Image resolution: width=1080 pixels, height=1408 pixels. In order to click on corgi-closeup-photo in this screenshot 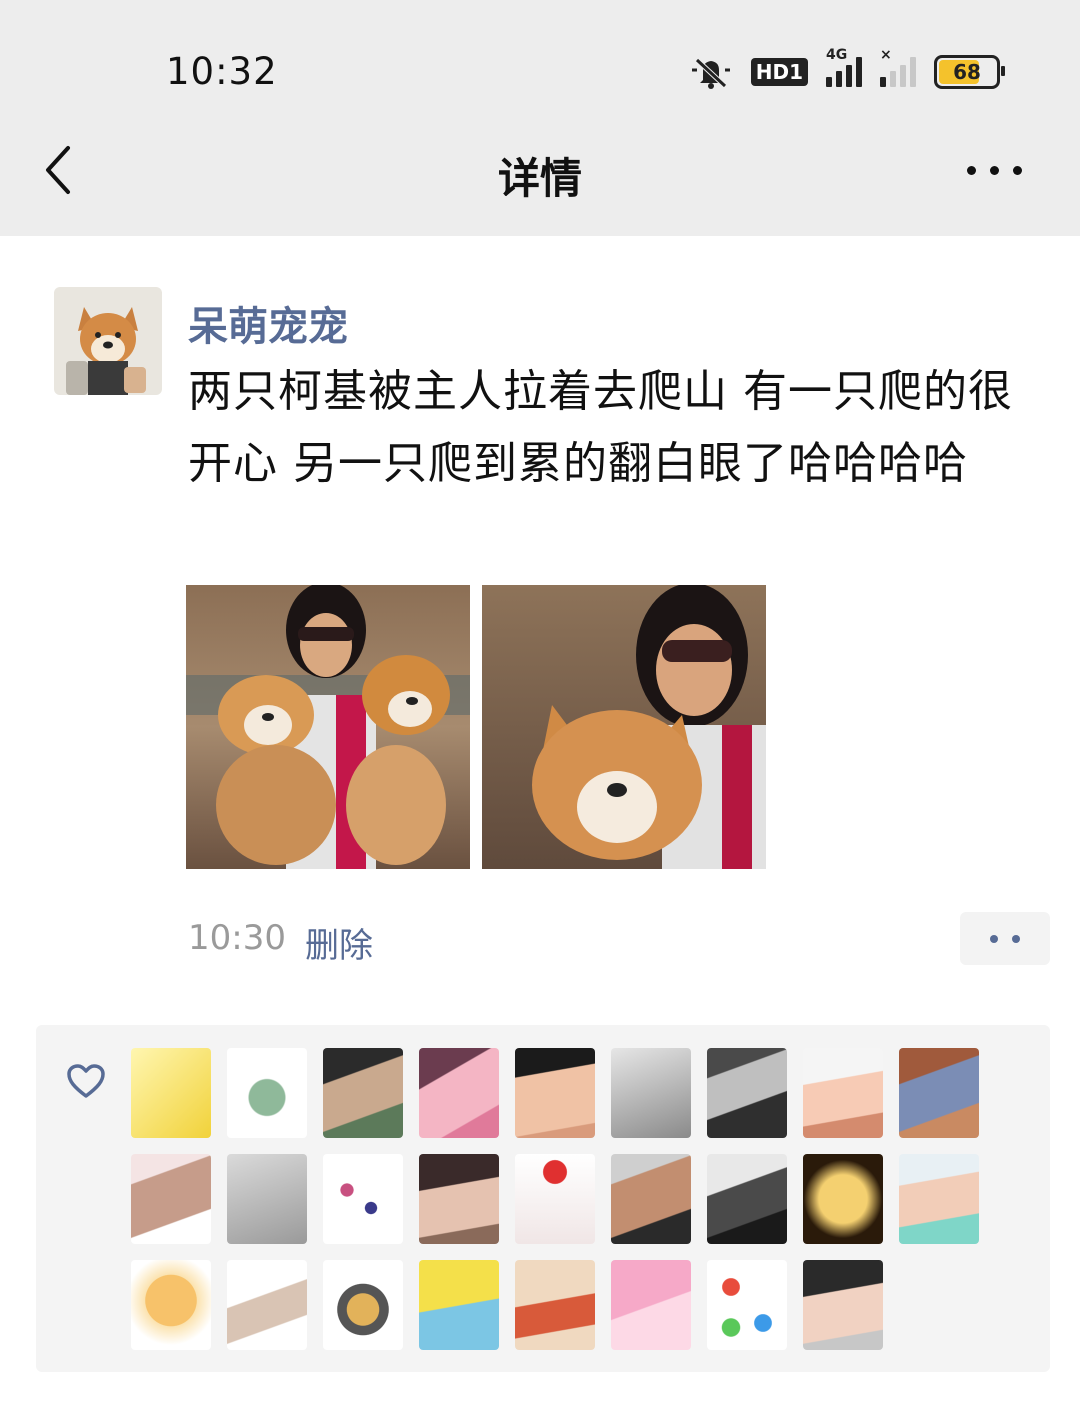, I will do `click(624, 727)`.